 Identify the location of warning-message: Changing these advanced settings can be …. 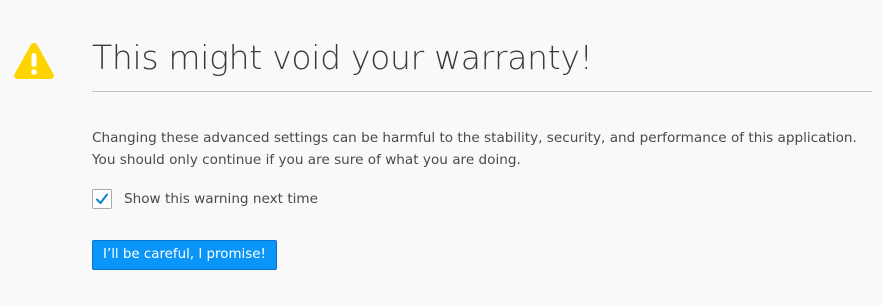
(474, 149).